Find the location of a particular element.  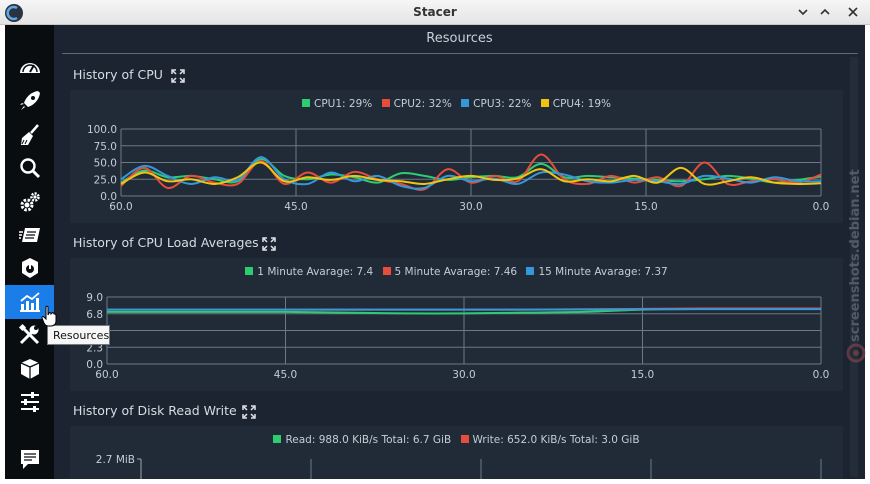

sliders-icon is located at coordinates (29, 402).